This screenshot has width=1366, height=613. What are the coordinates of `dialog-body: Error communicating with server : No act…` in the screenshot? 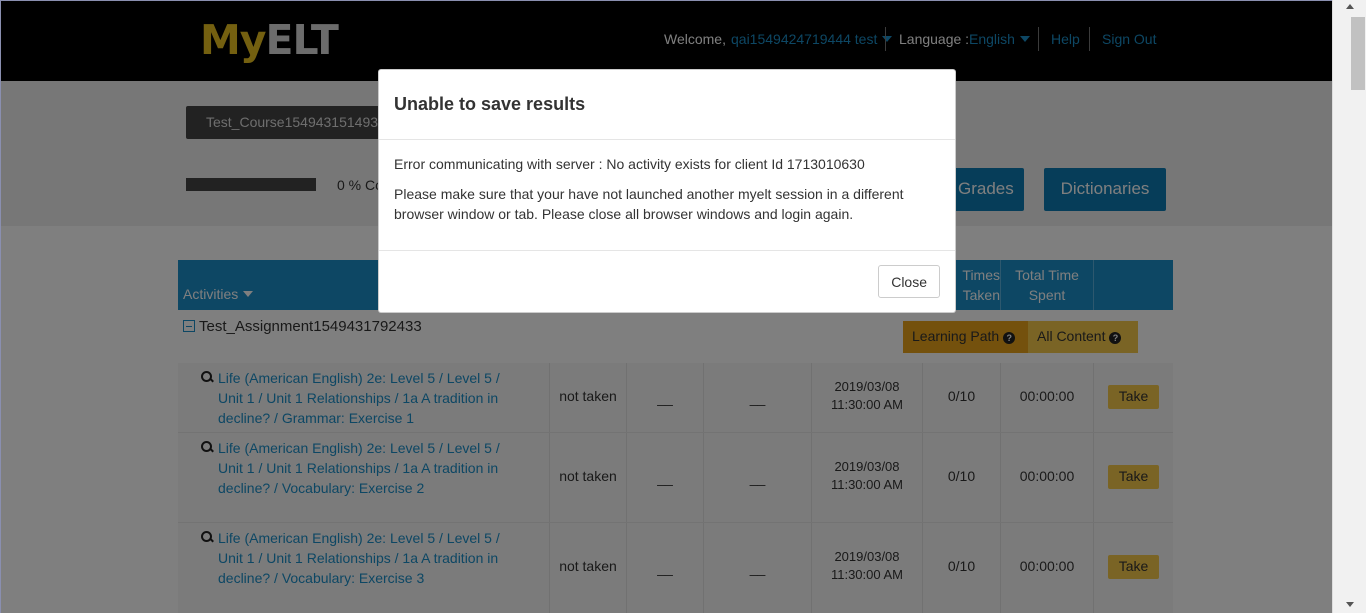 It's located at (667, 195).